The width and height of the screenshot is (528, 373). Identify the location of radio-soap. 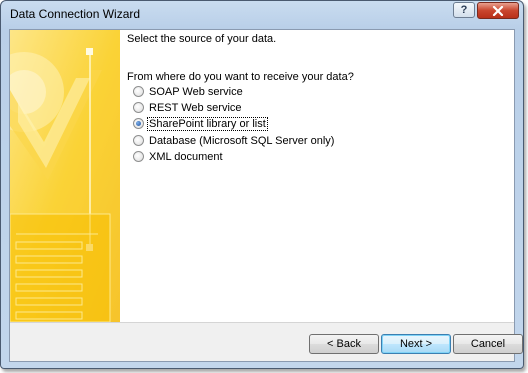
(138, 91).